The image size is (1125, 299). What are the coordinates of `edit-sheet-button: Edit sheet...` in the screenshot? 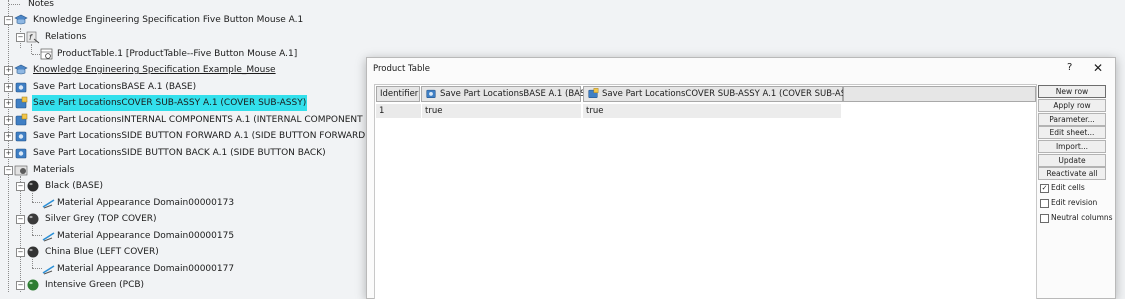 It's located at (1072, 132).